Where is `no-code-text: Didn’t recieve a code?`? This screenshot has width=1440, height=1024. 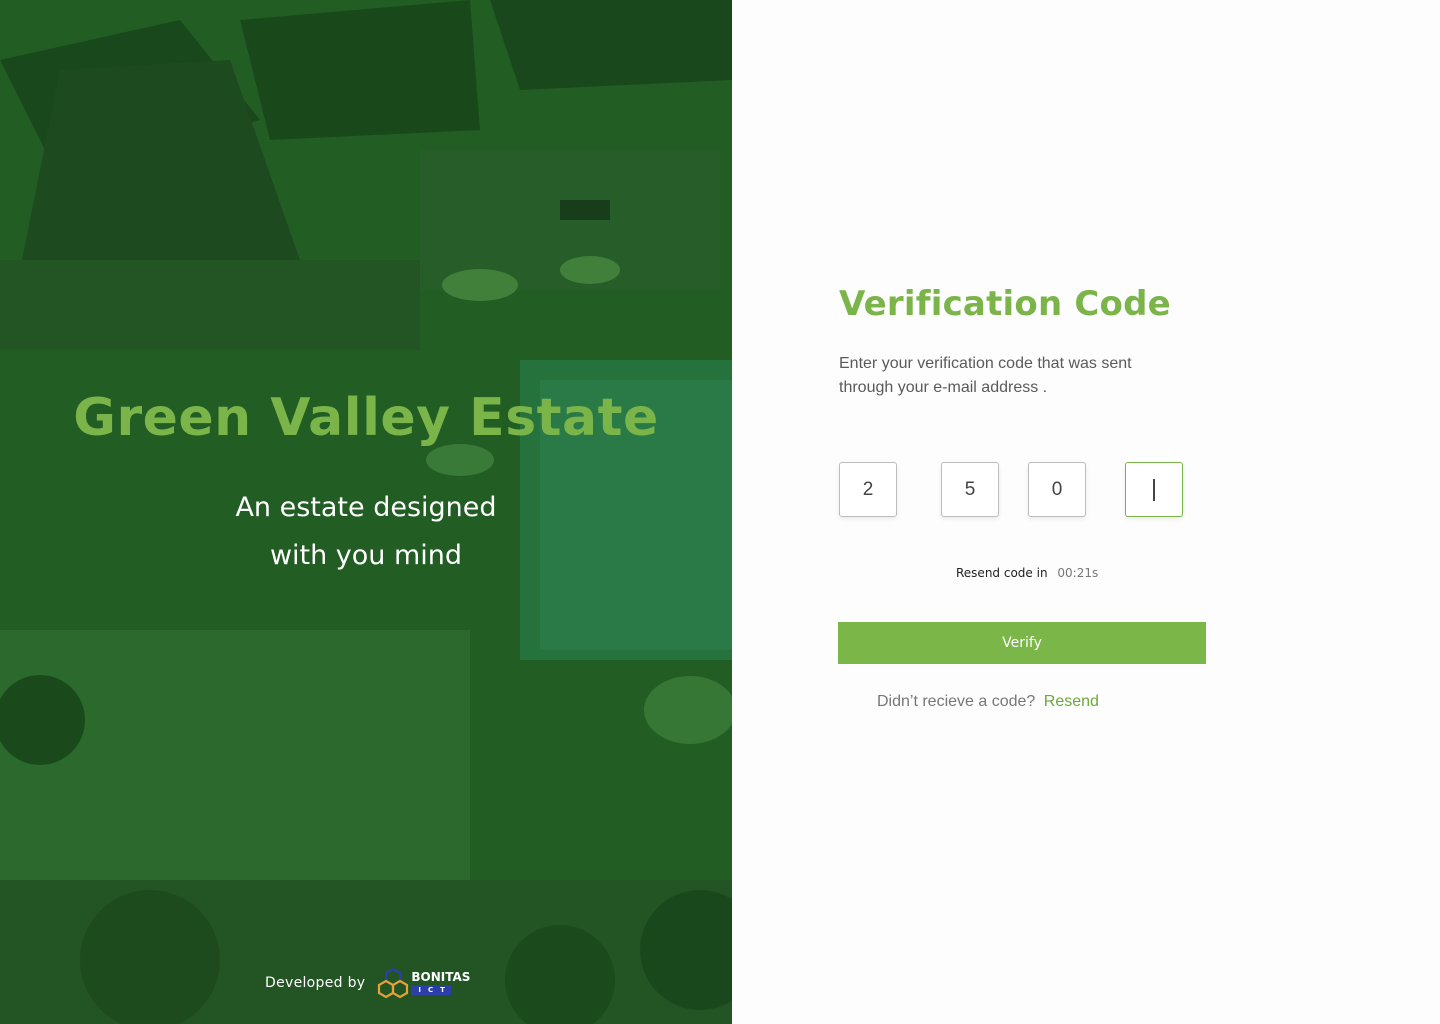 no-code-text: Didn’t recieve a code? is located at coordinates (956, 701).